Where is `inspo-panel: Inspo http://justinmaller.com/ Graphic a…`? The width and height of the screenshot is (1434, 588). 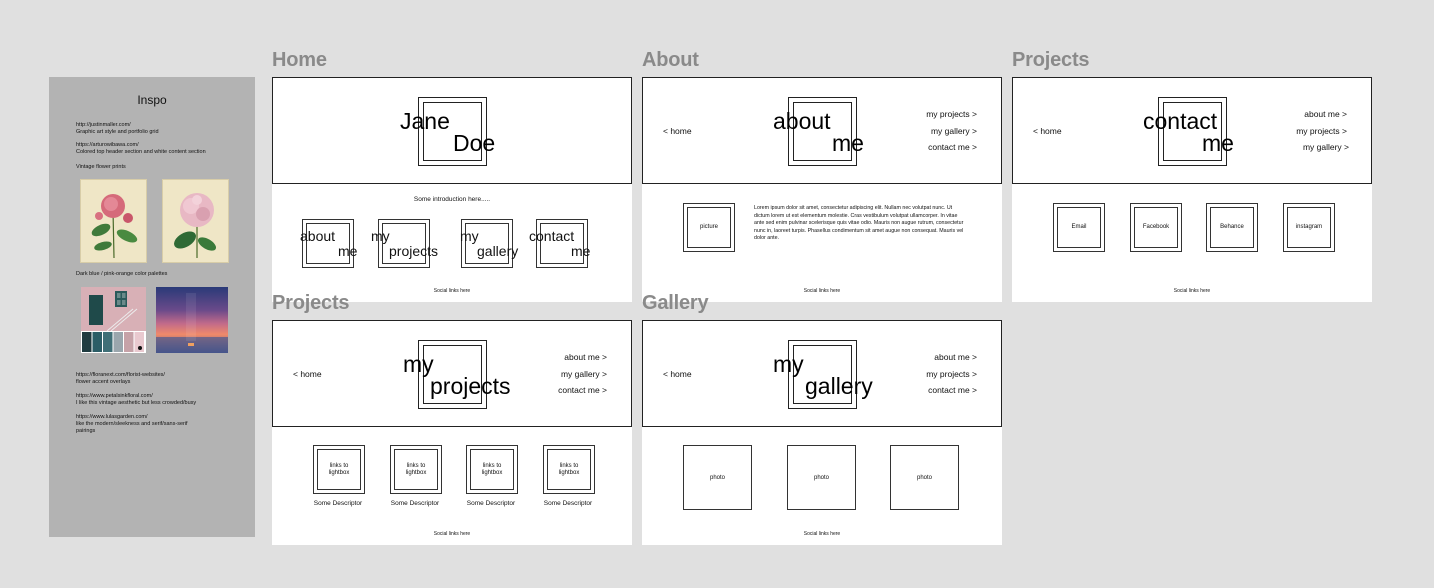
inspo-panel: Inspo http://justinmaller.com/ Graphic a… is located at coordinates (152, 307).